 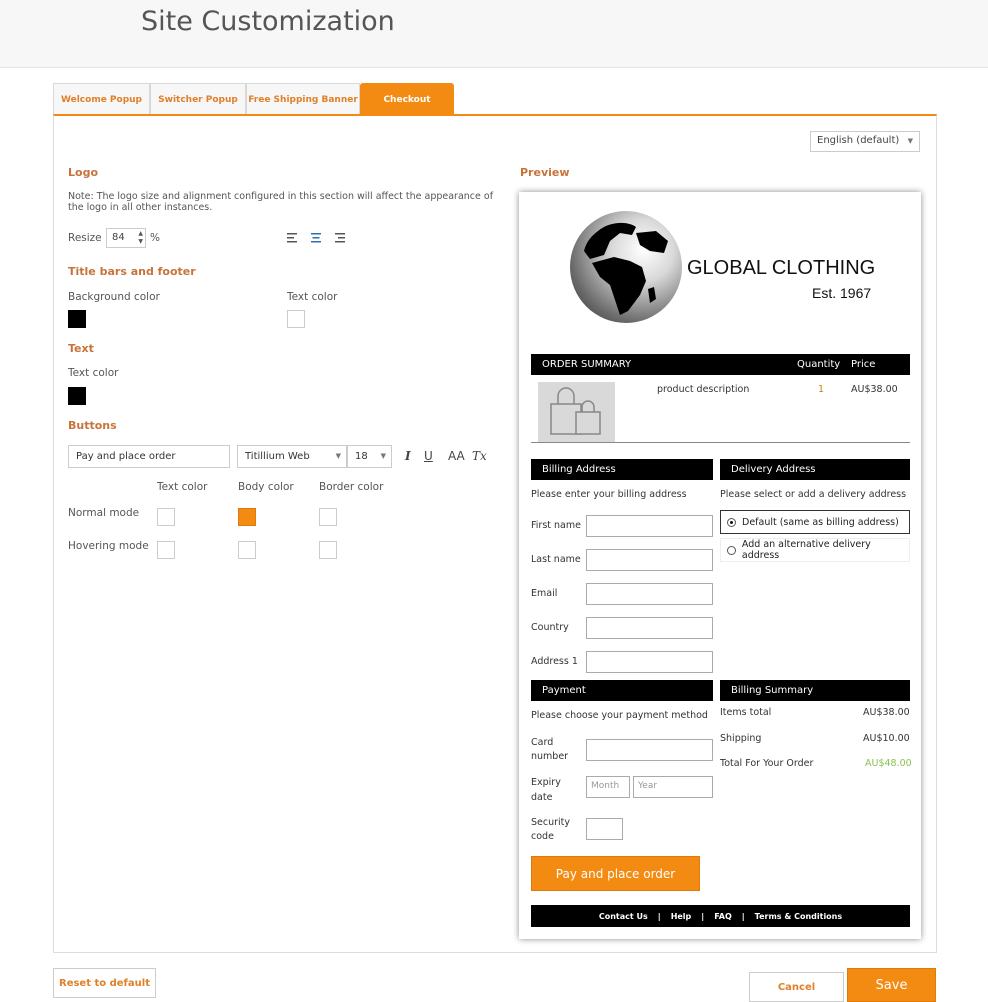 What do you see at coordinates (815, 690) in the screenshot?
I see `billing-summary-bar: Billing Summary` at bounding box center [815, 690].